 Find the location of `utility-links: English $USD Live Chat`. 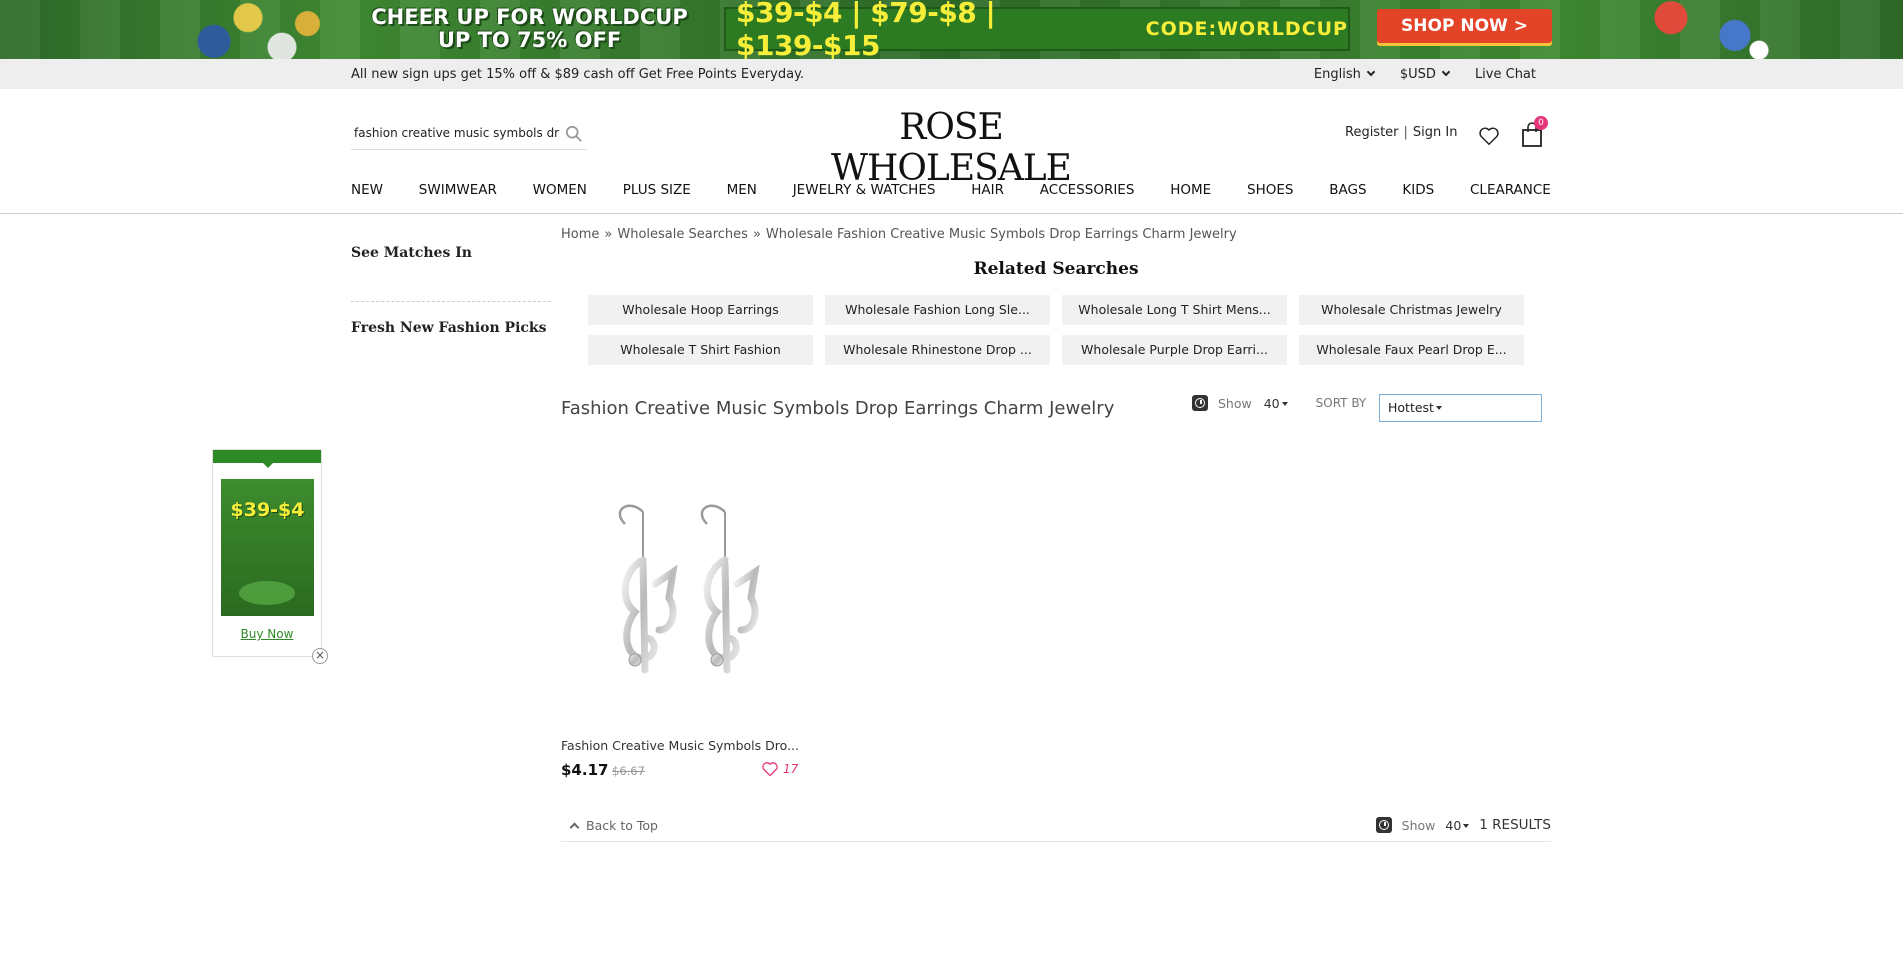

utility-links: English $USD Live Chat is located at coordinates (1425, 74).